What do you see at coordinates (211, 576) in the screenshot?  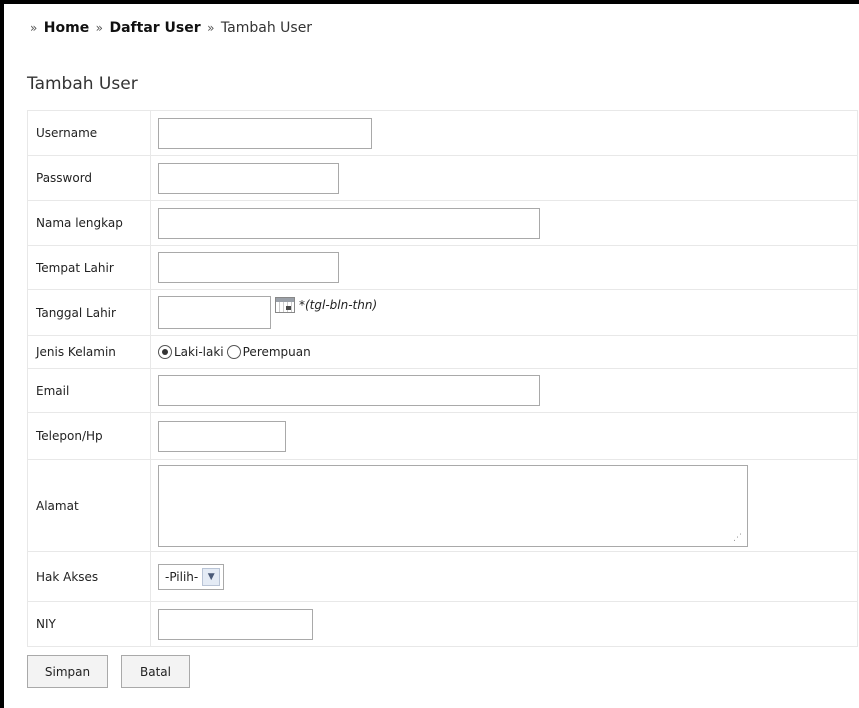 I see `chevron-down-icon: ▼` at bounding box center [211, 576].